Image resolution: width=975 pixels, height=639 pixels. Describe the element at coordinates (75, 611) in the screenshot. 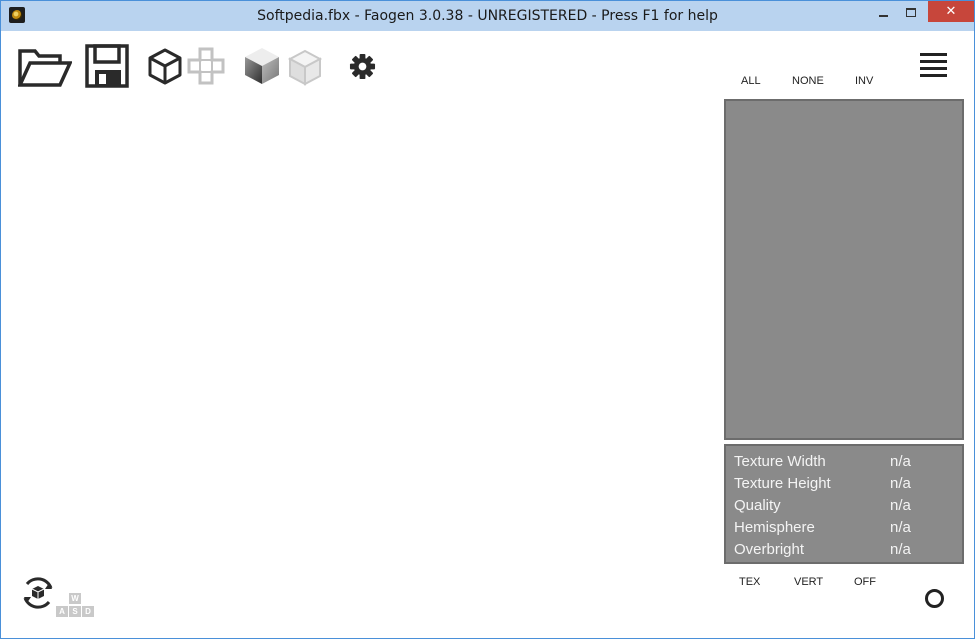

I see `key-s: S` at that location.